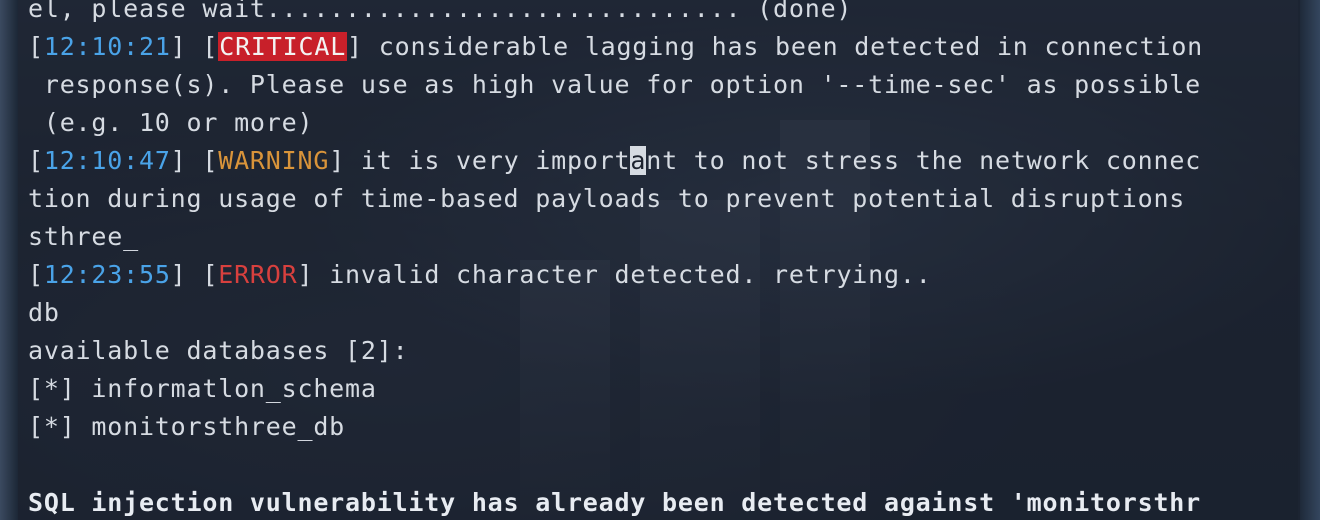 The width and height of the screenshot is (1320, 520). What do you see at coordinates (107, 274) in the screenshot?
I see `timestamp: 12:23:55` at bounding box center [107, 274].